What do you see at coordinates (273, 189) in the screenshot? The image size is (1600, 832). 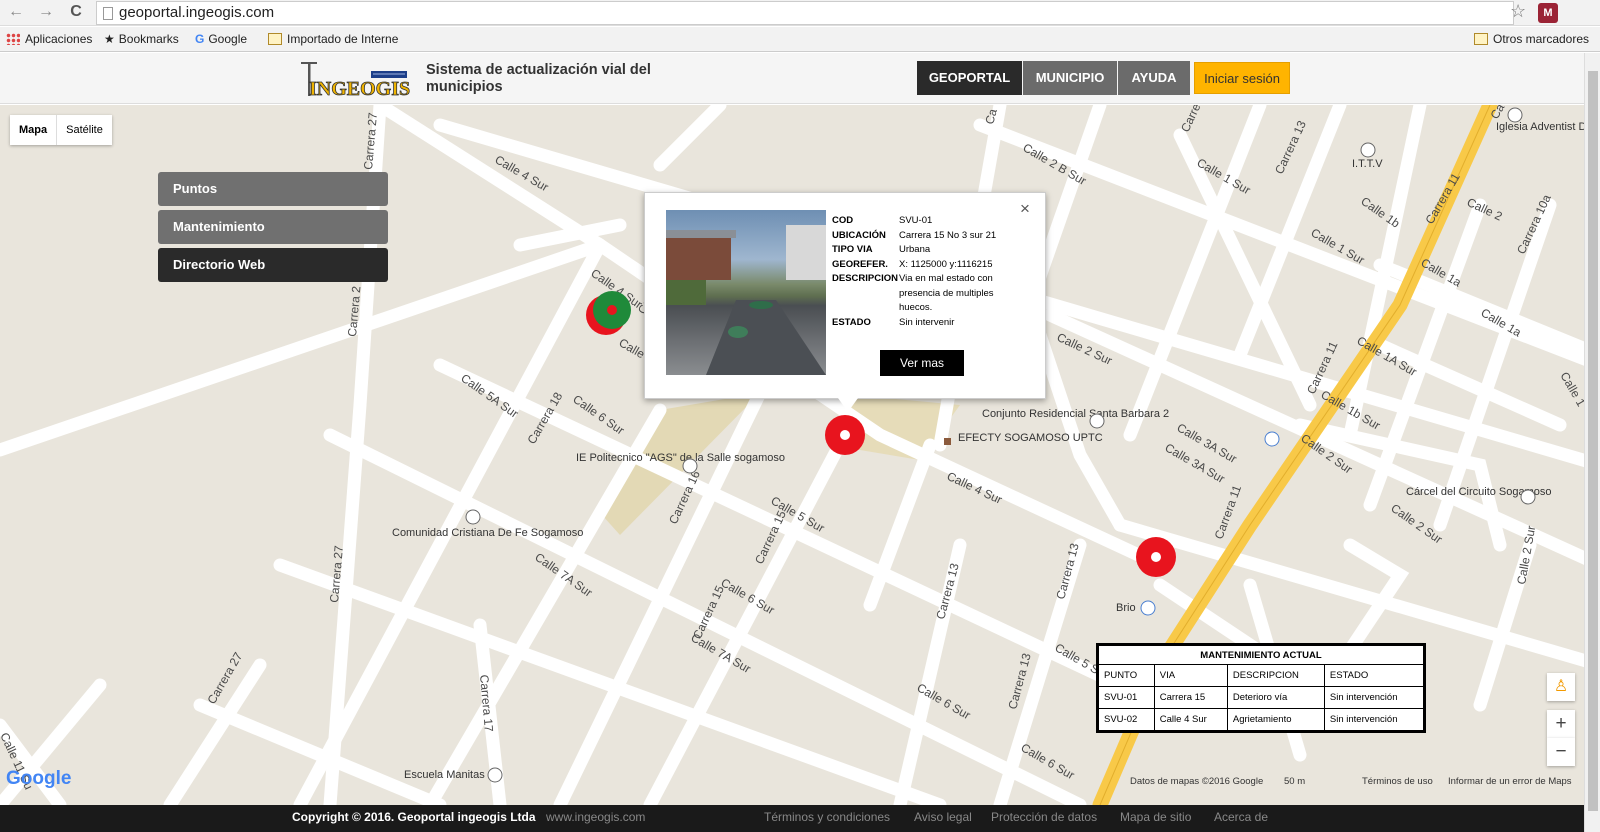 I see `side-menu-puntos: Puntos` at bounding box center [273, 189].